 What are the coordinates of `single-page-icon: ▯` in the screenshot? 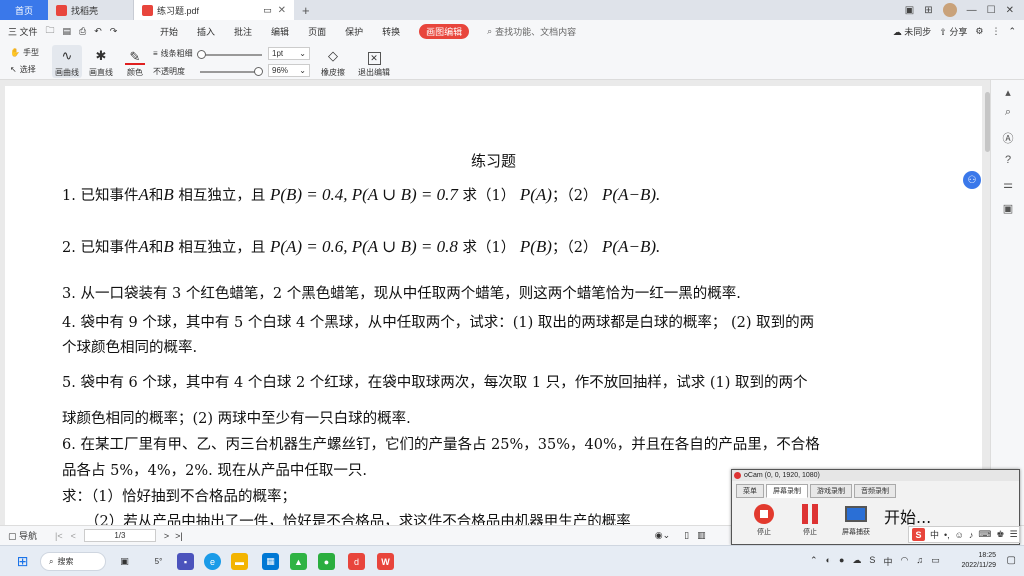 It's located at (686, 535).